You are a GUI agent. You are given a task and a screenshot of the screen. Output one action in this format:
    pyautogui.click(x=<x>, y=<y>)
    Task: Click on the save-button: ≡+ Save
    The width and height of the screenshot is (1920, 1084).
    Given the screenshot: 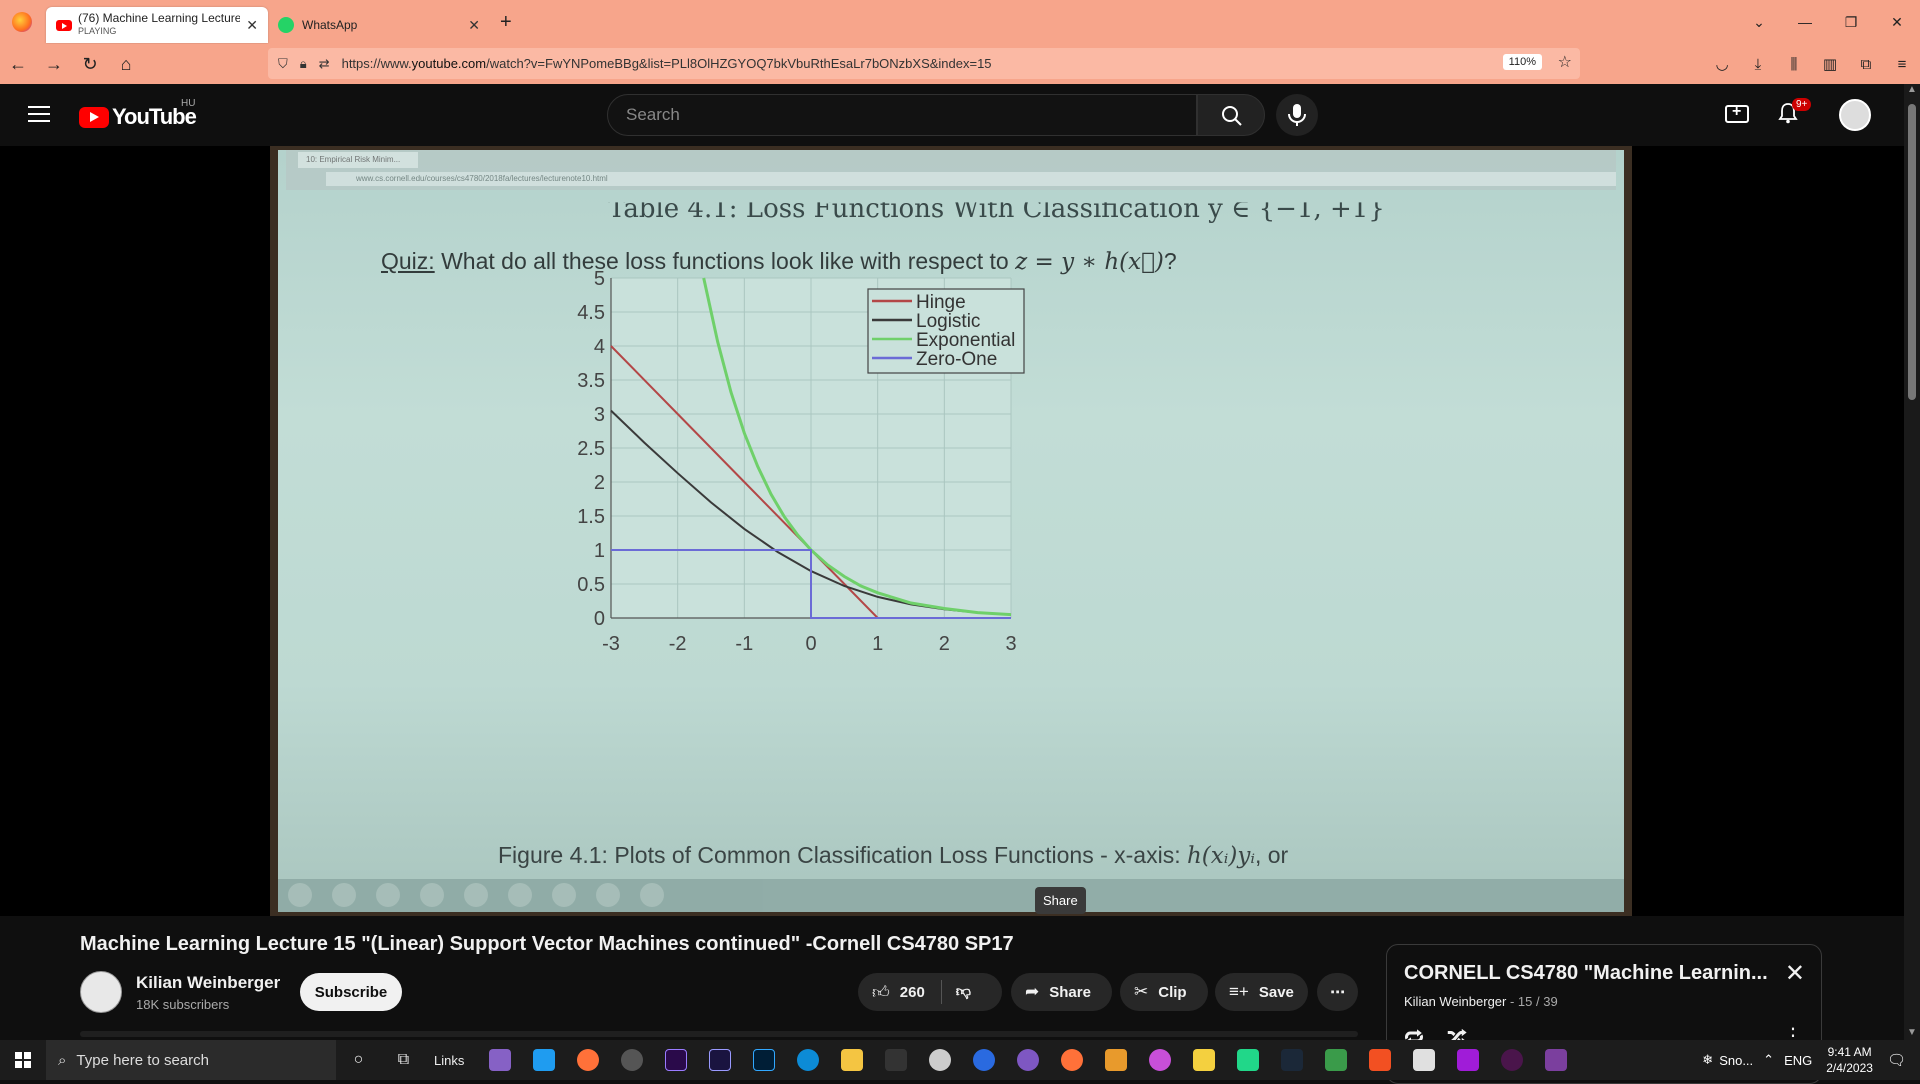 What is the action you would take?
    pyautogui.click(x=1261, y=992)
    